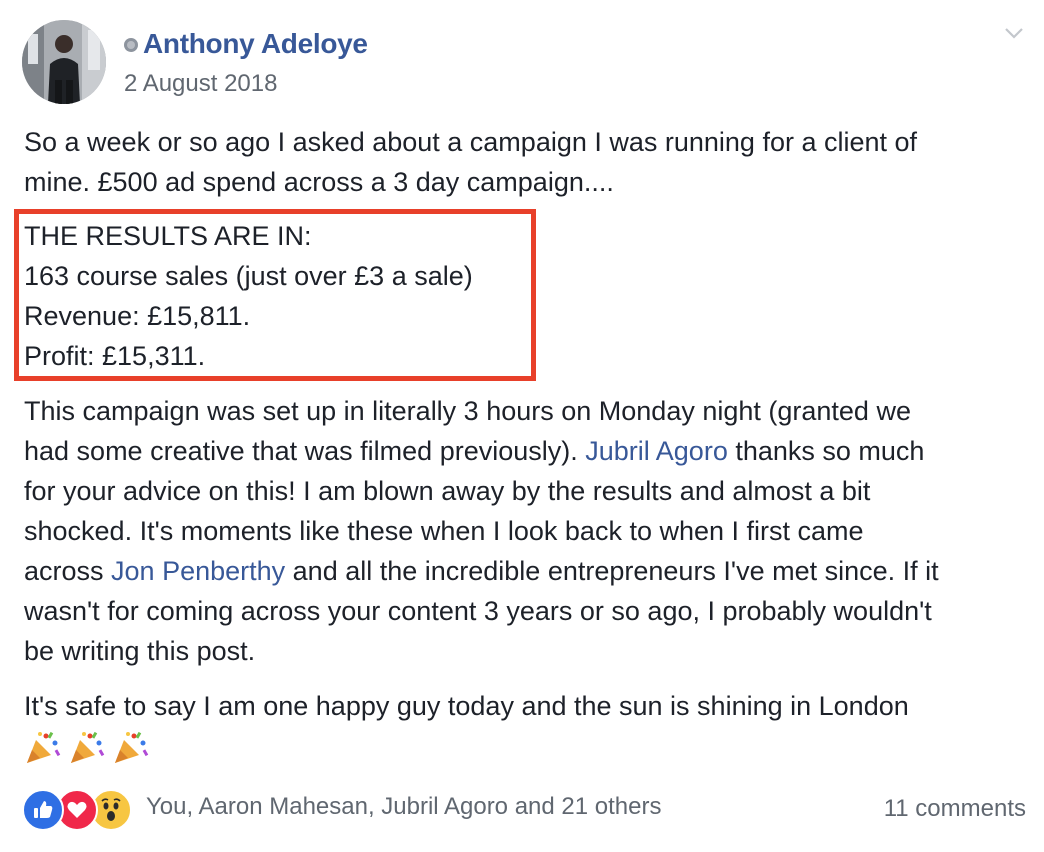 The height and width of the screenshot is (852, 1044). Describe the element at coordinates (255, 44) in the screenshot. I see `author-name: Anthony Adeloye` at that location.